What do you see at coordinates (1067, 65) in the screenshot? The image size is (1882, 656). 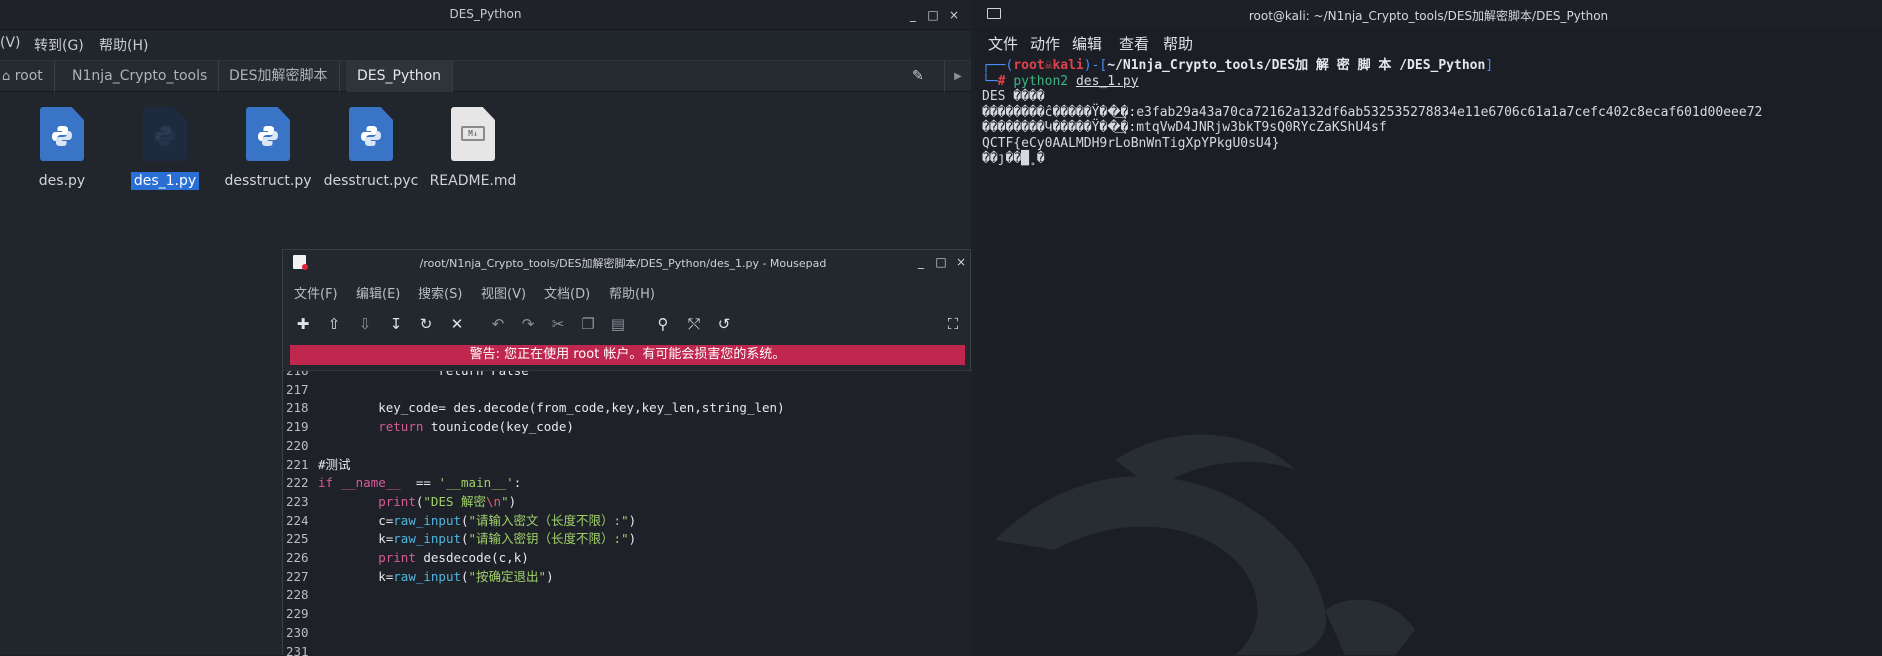 I see `prompt-host: kali` at bounding box center [1067, 65].